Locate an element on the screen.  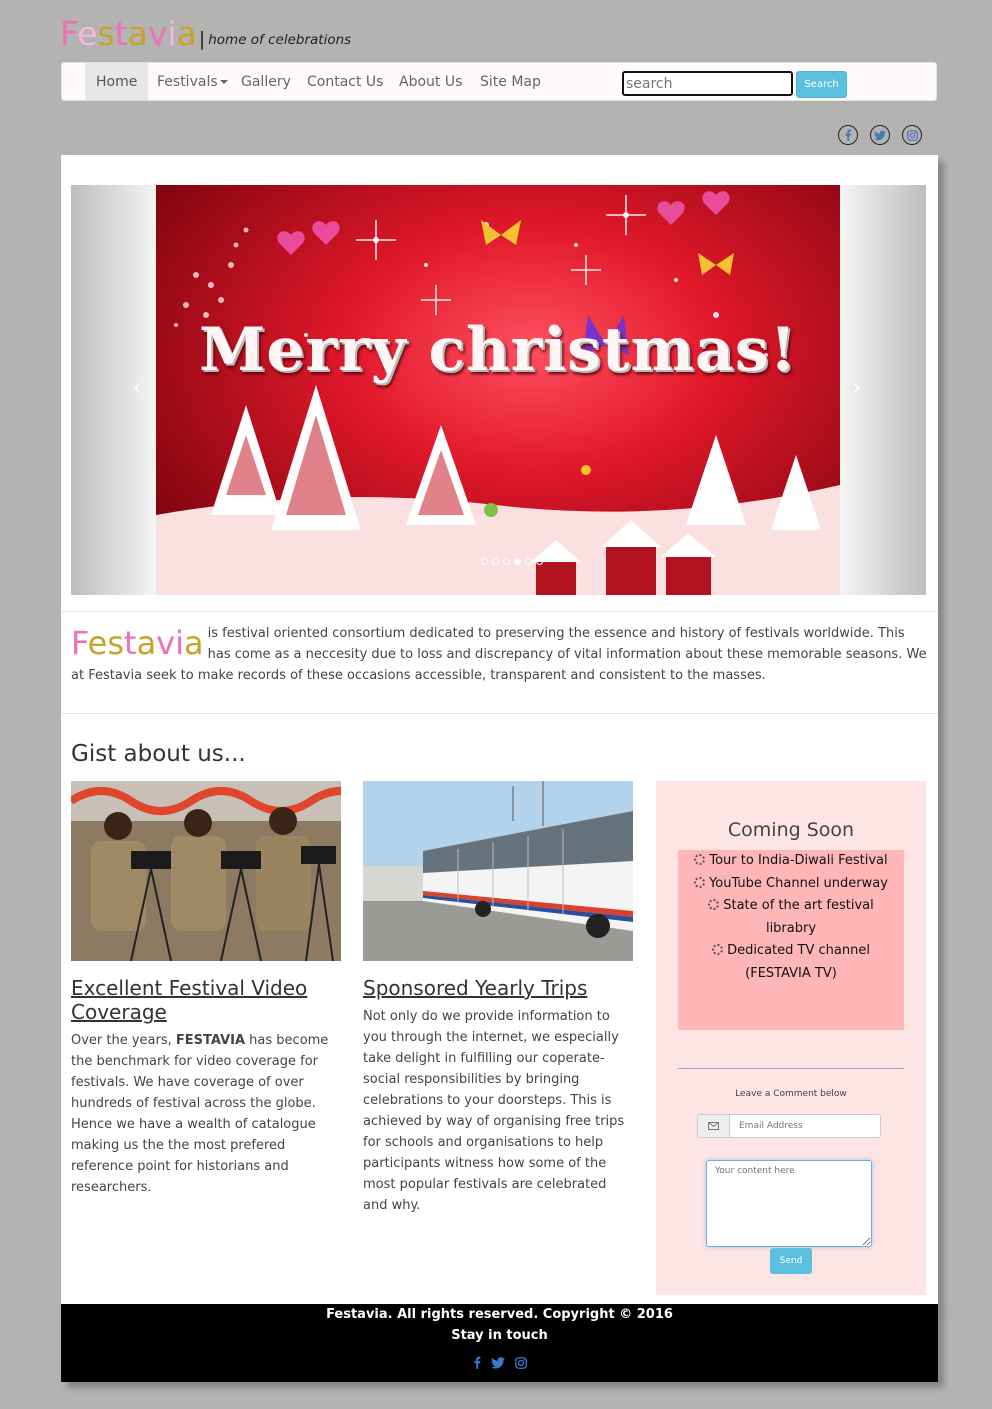
buses-photo is located at coordinates (498, 871).